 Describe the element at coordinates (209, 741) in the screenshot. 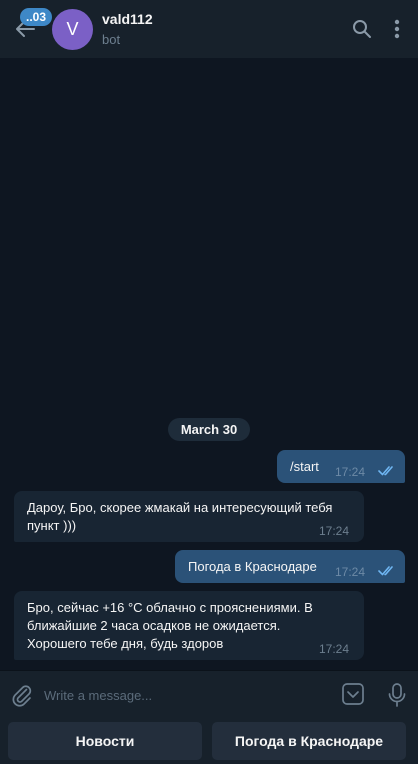

I see `bot-reply-keyboard: Новости Погода в Краснодаре` at that location.